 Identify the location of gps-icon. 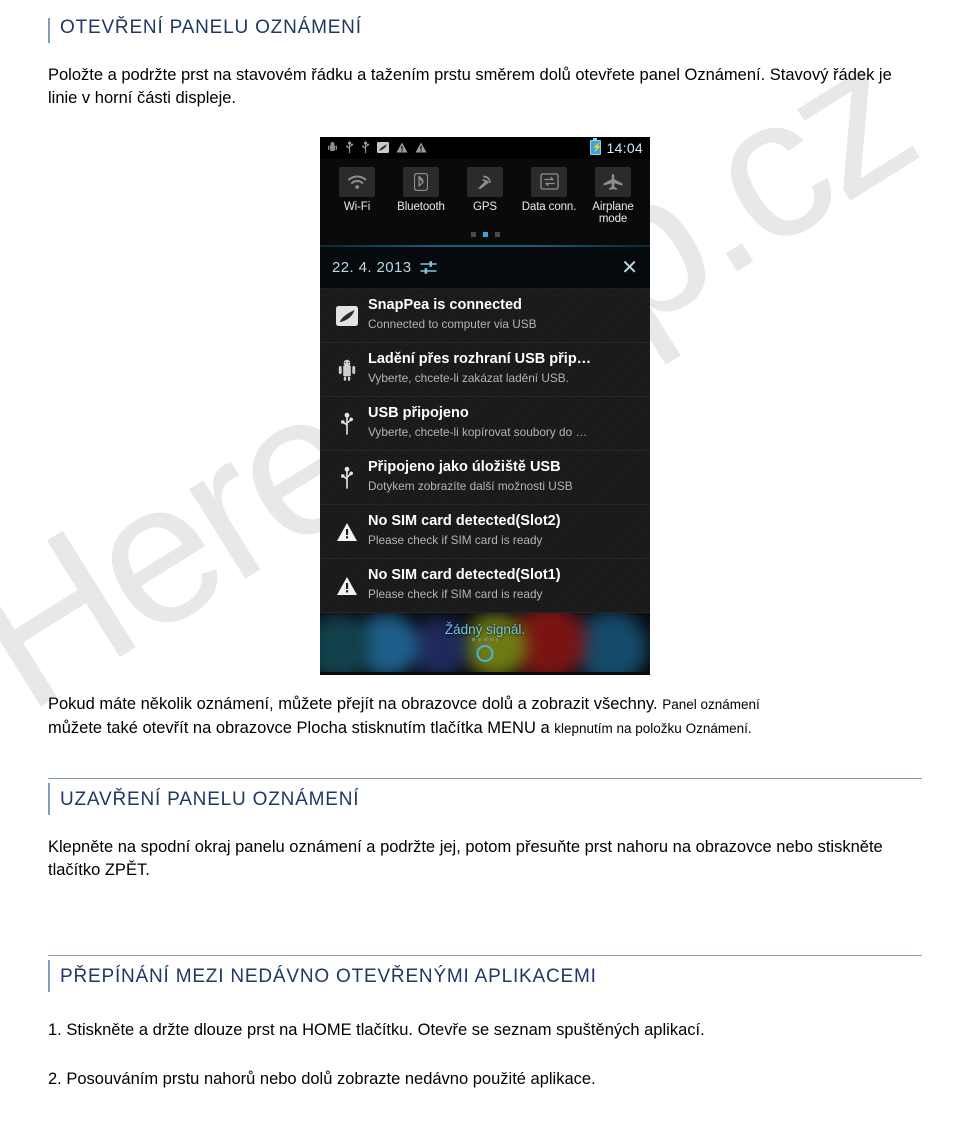
(485, 181).